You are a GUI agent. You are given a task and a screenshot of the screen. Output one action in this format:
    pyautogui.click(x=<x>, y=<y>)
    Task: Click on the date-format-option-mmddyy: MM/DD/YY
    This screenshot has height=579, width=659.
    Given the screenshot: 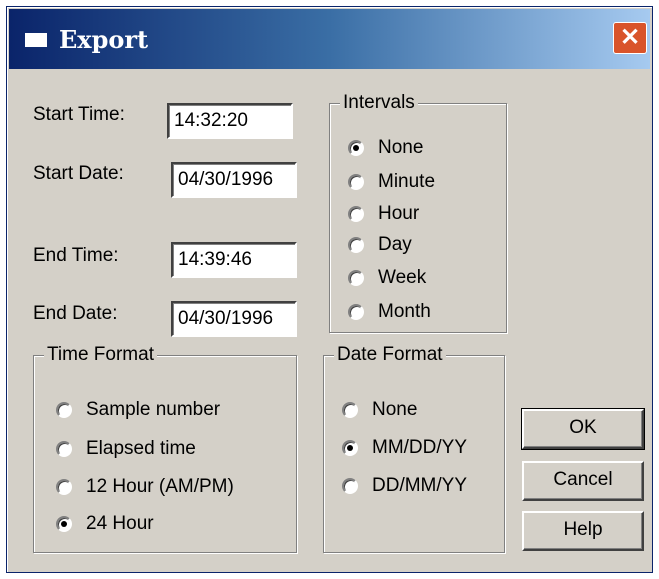 What is the action you would take?
    pyautogui.click(x=404, y=448)
    